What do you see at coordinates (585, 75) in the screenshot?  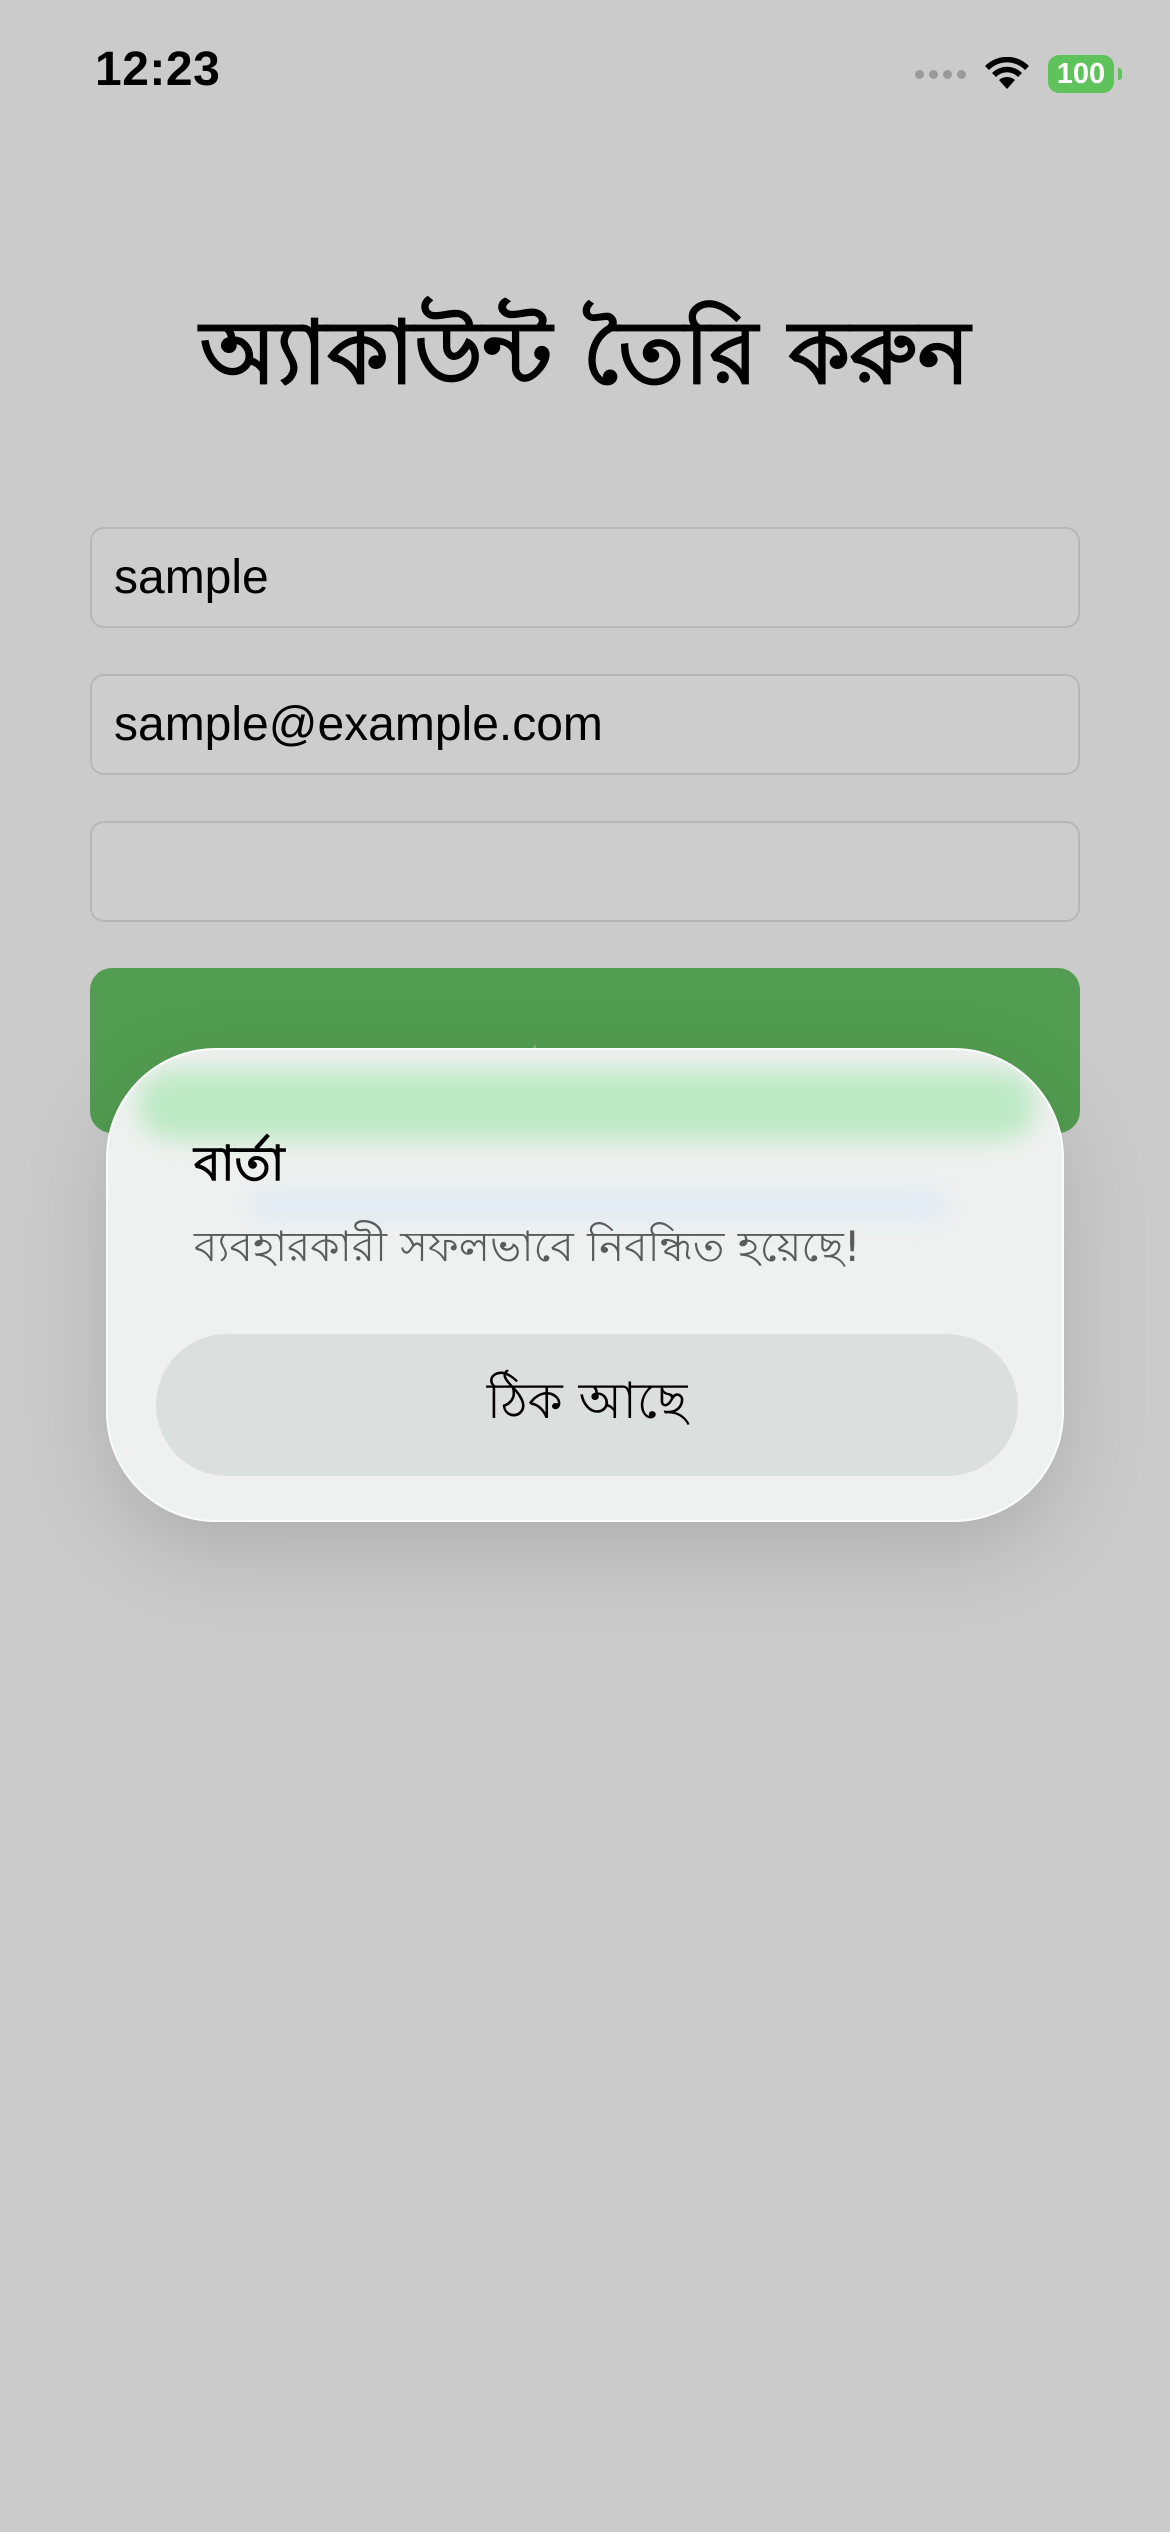 I see `status-bar: 12:23 100` at bounding box center [585, 75].